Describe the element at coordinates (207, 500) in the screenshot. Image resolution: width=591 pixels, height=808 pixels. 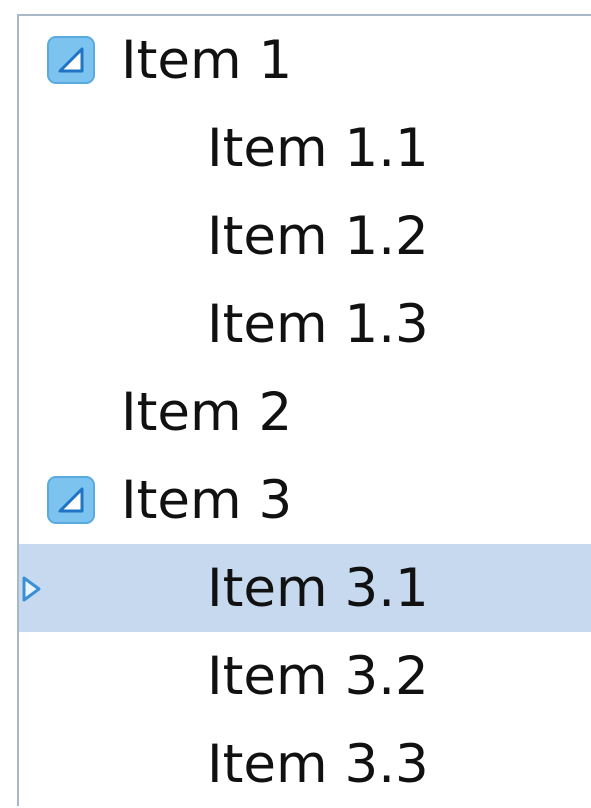
I see `tree-node-label: Item 3` at that location.